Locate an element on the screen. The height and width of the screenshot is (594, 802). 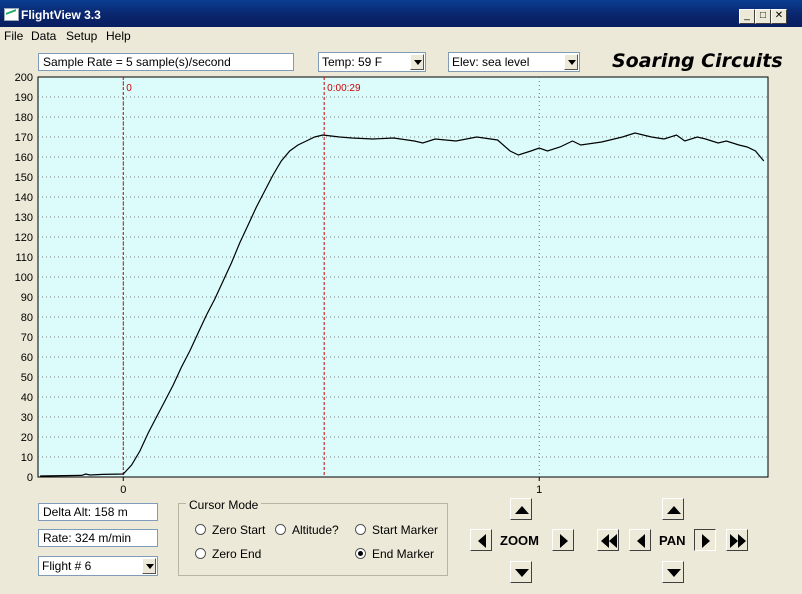
x-tick-label: 1 is located at coordinates (539, 489).